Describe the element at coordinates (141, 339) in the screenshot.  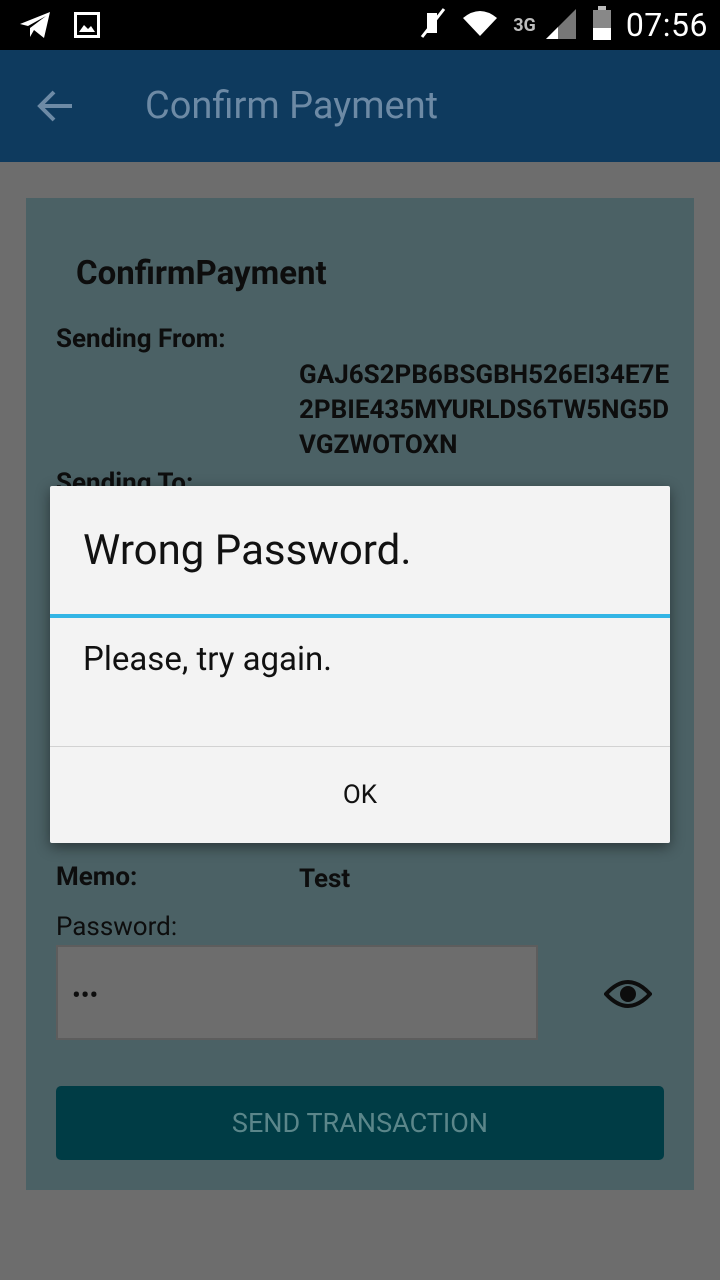
I see `sending-from-label: Sending From:` at that location.